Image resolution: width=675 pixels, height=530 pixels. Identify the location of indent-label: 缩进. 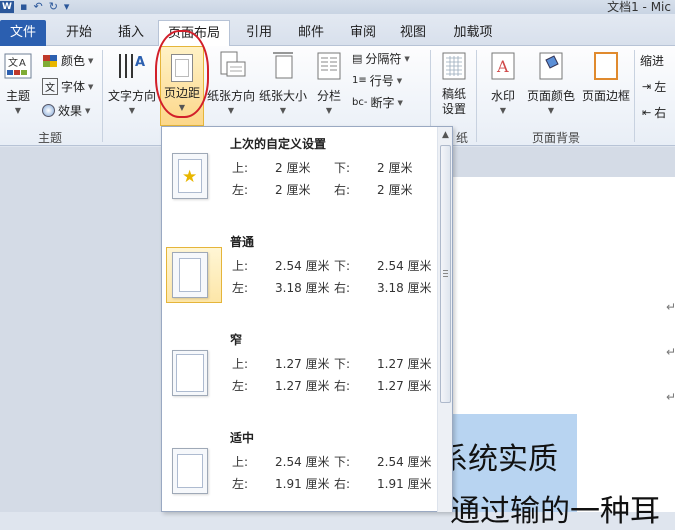
(652, 61).